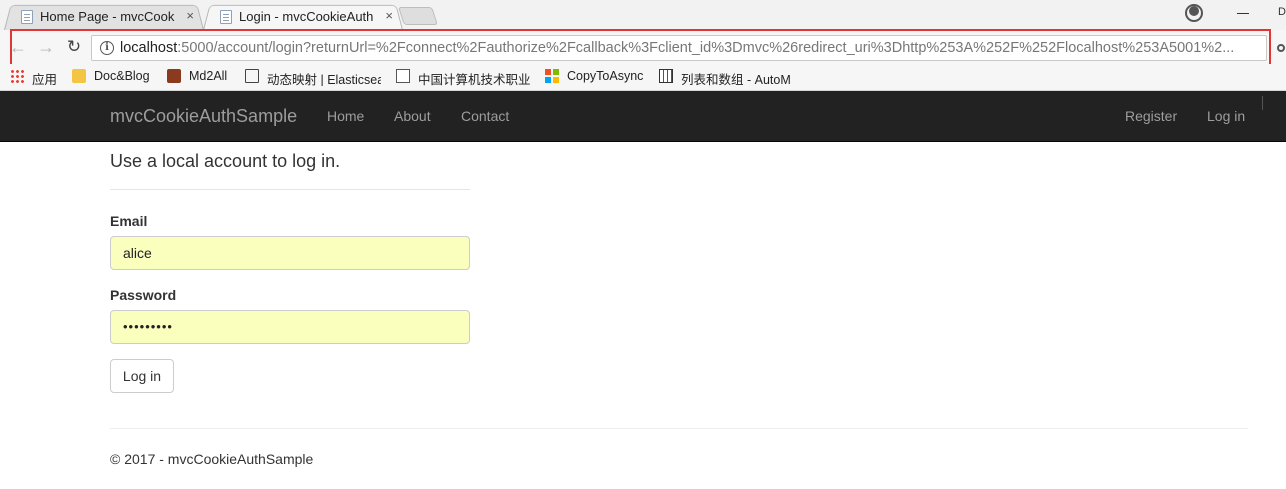  What do you see at coordinates (1282, 12) in the screenshot?
I see `window-control-label: D` at bounding box center [1282, 12].